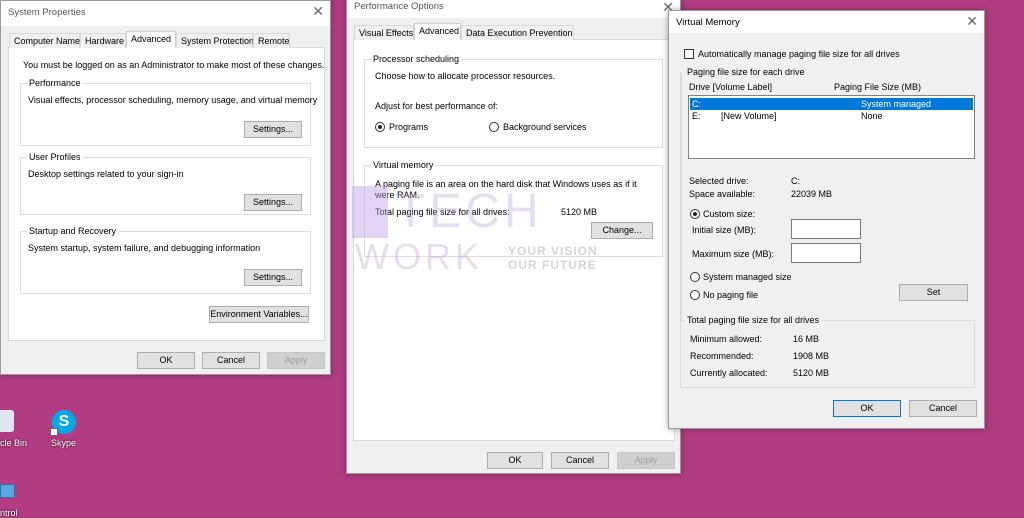 This screenshot has width=1024, height=518. What do you see at coordinates (165, 13) in the screenshot?
I see `title-bar: System Properties ✕` at bounding box center [165, 13].